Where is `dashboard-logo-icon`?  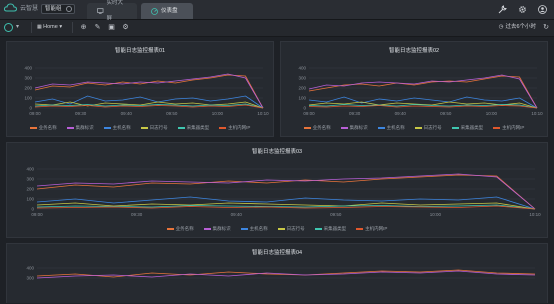 dashboard-logo-icon is located at coordinates (8, 27).